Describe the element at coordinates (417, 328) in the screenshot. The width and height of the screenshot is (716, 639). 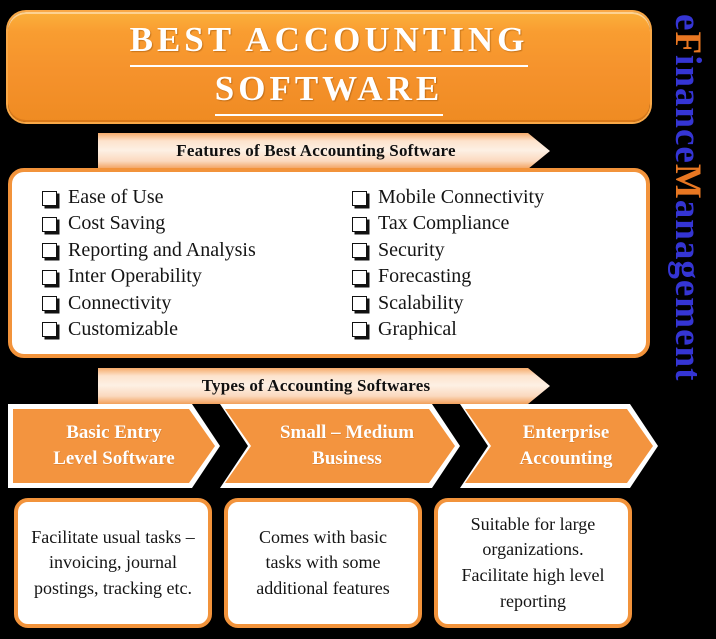
I see `feature-label: Graphical` at that location.